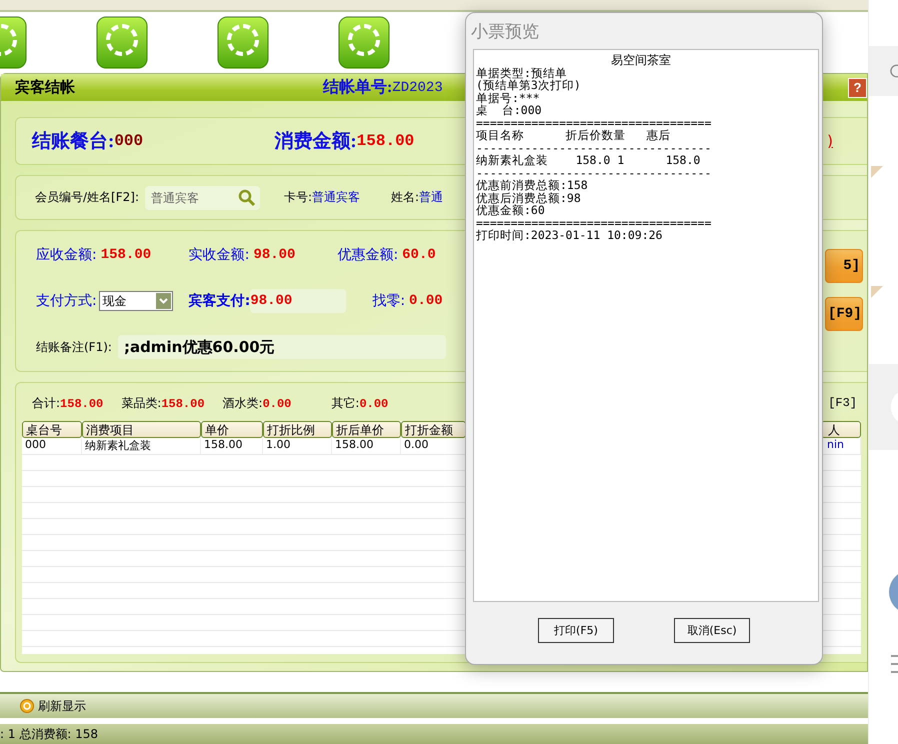  I want to click on refresh-icon, so click(27, 706).